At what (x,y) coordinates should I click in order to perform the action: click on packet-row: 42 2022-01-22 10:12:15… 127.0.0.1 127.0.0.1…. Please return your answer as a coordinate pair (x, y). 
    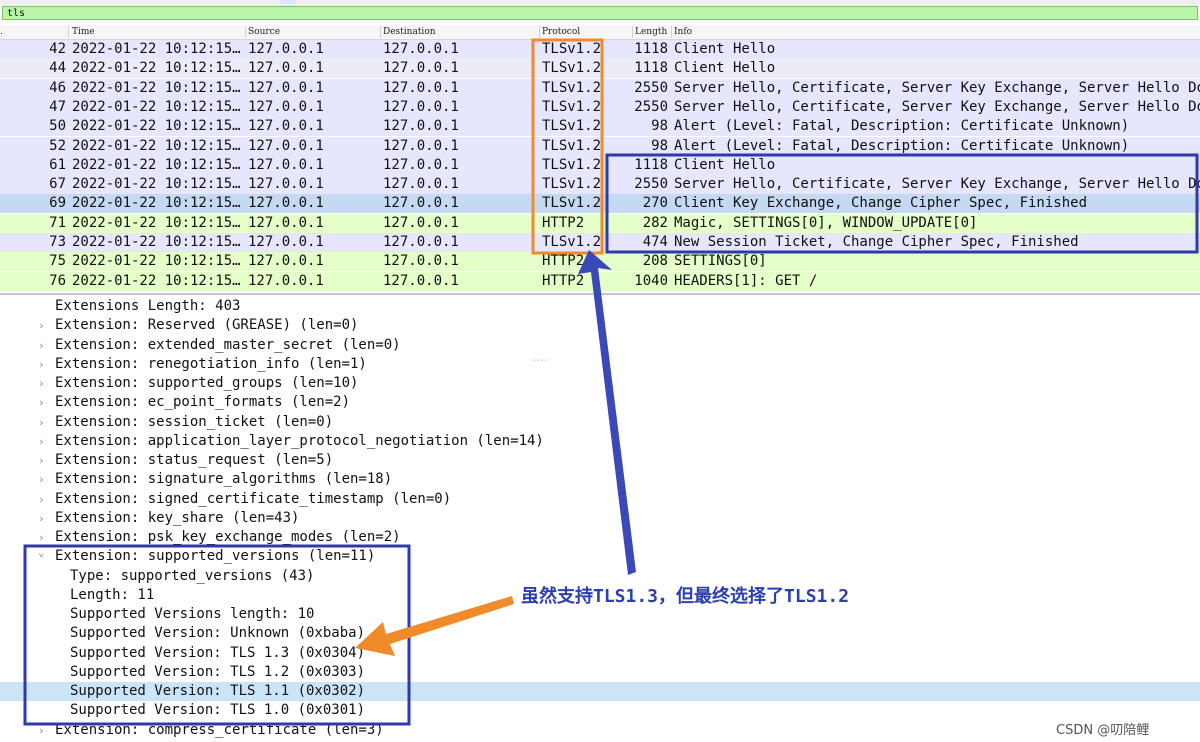
    Looking at the image, I should click on (600, 49).